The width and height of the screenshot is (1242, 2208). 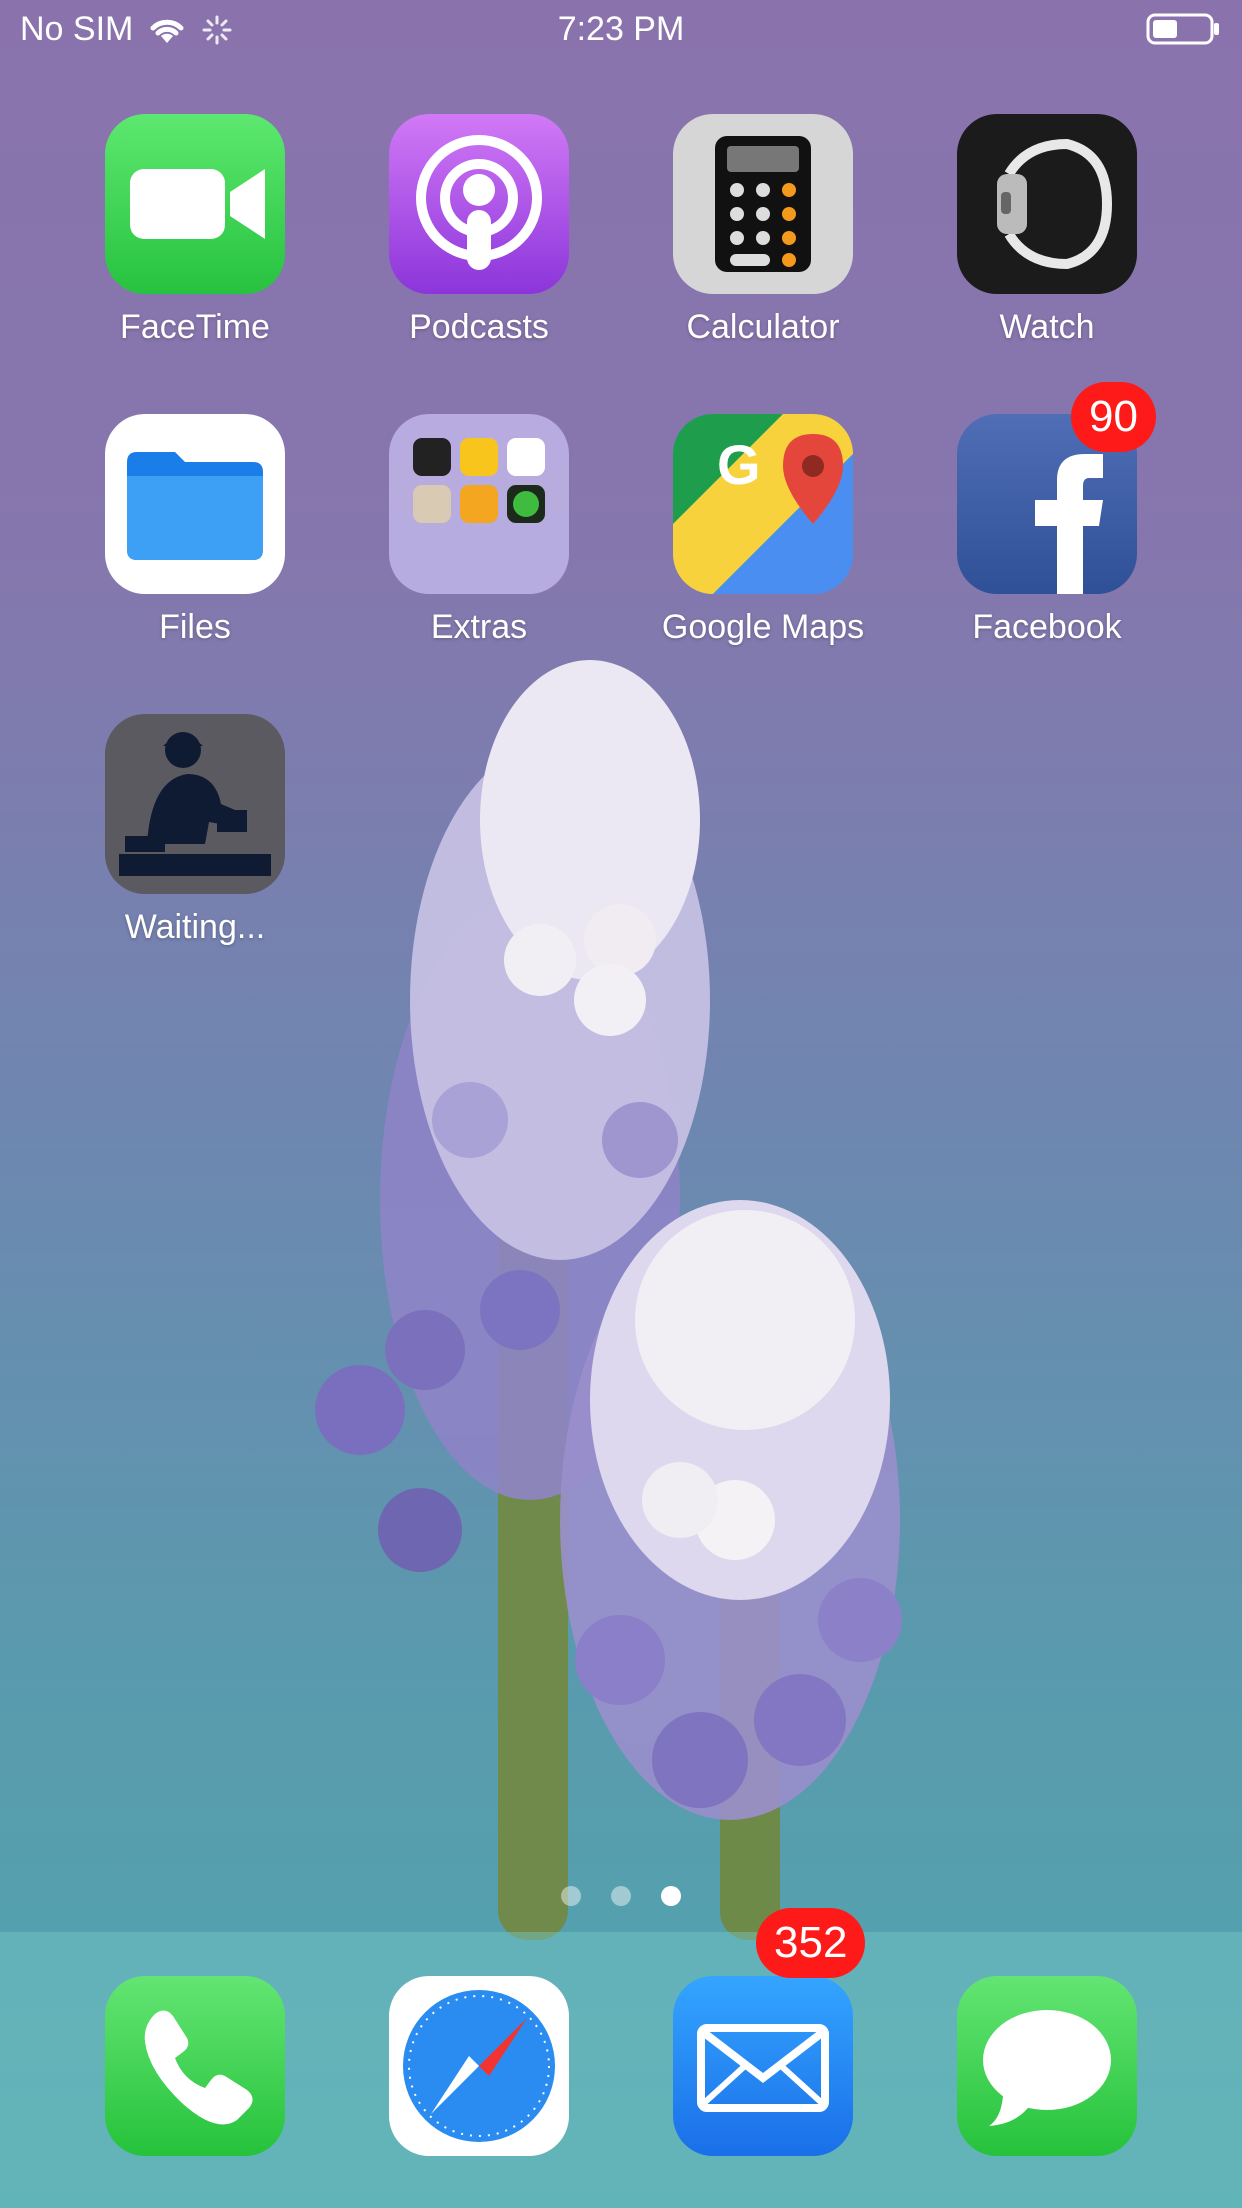 What do you see at coordinates (195, 504) in the screenshot?
I see `files-icon` at bounding box center [195, 504].